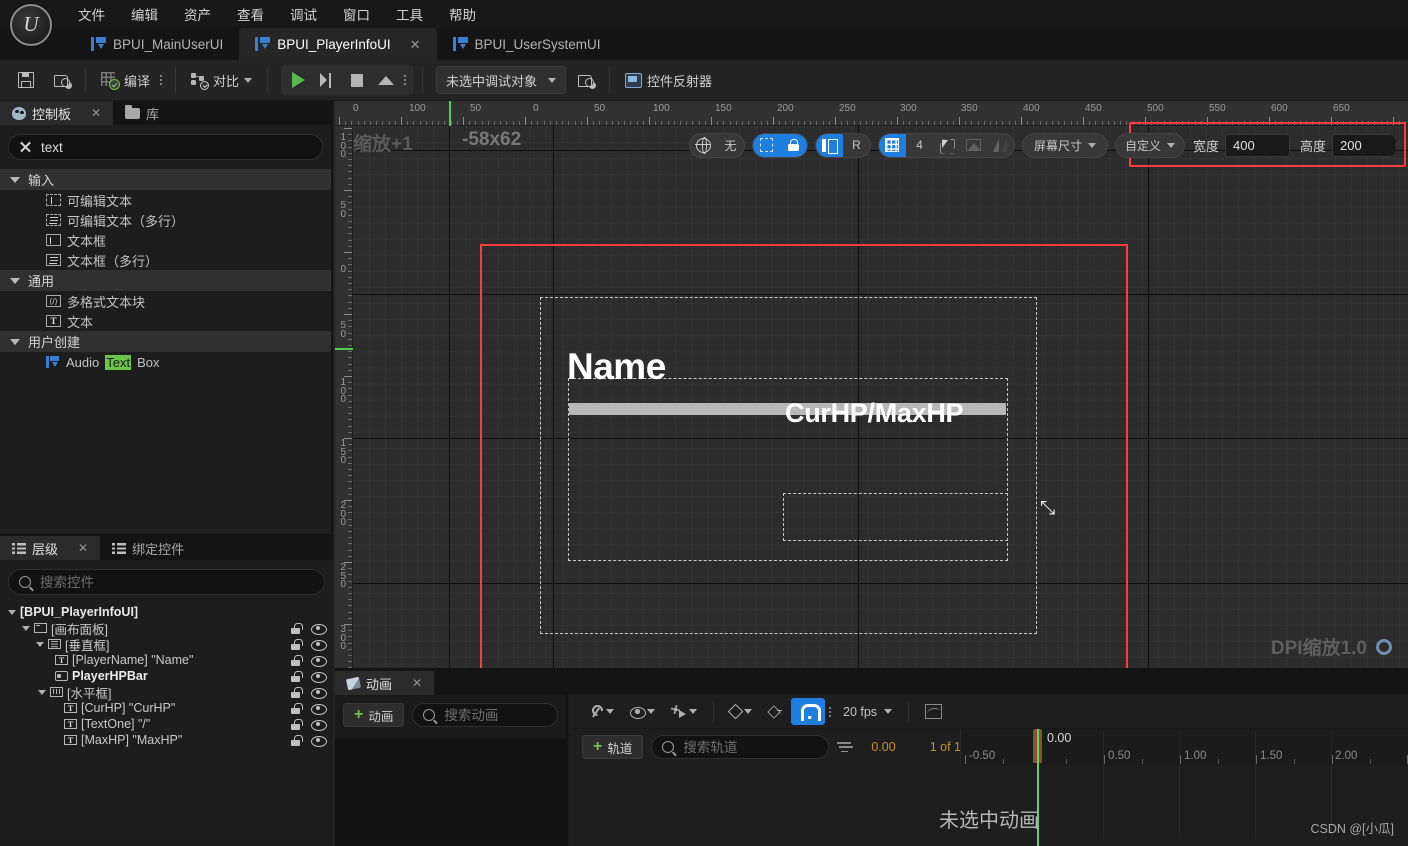 Image resolution: width=1408 pixels, height=846 pixels. What do you see at coordinates (766, 145) in the screenshot?
I see `dashed-outline-toggle` at bounding box center [766, 145].